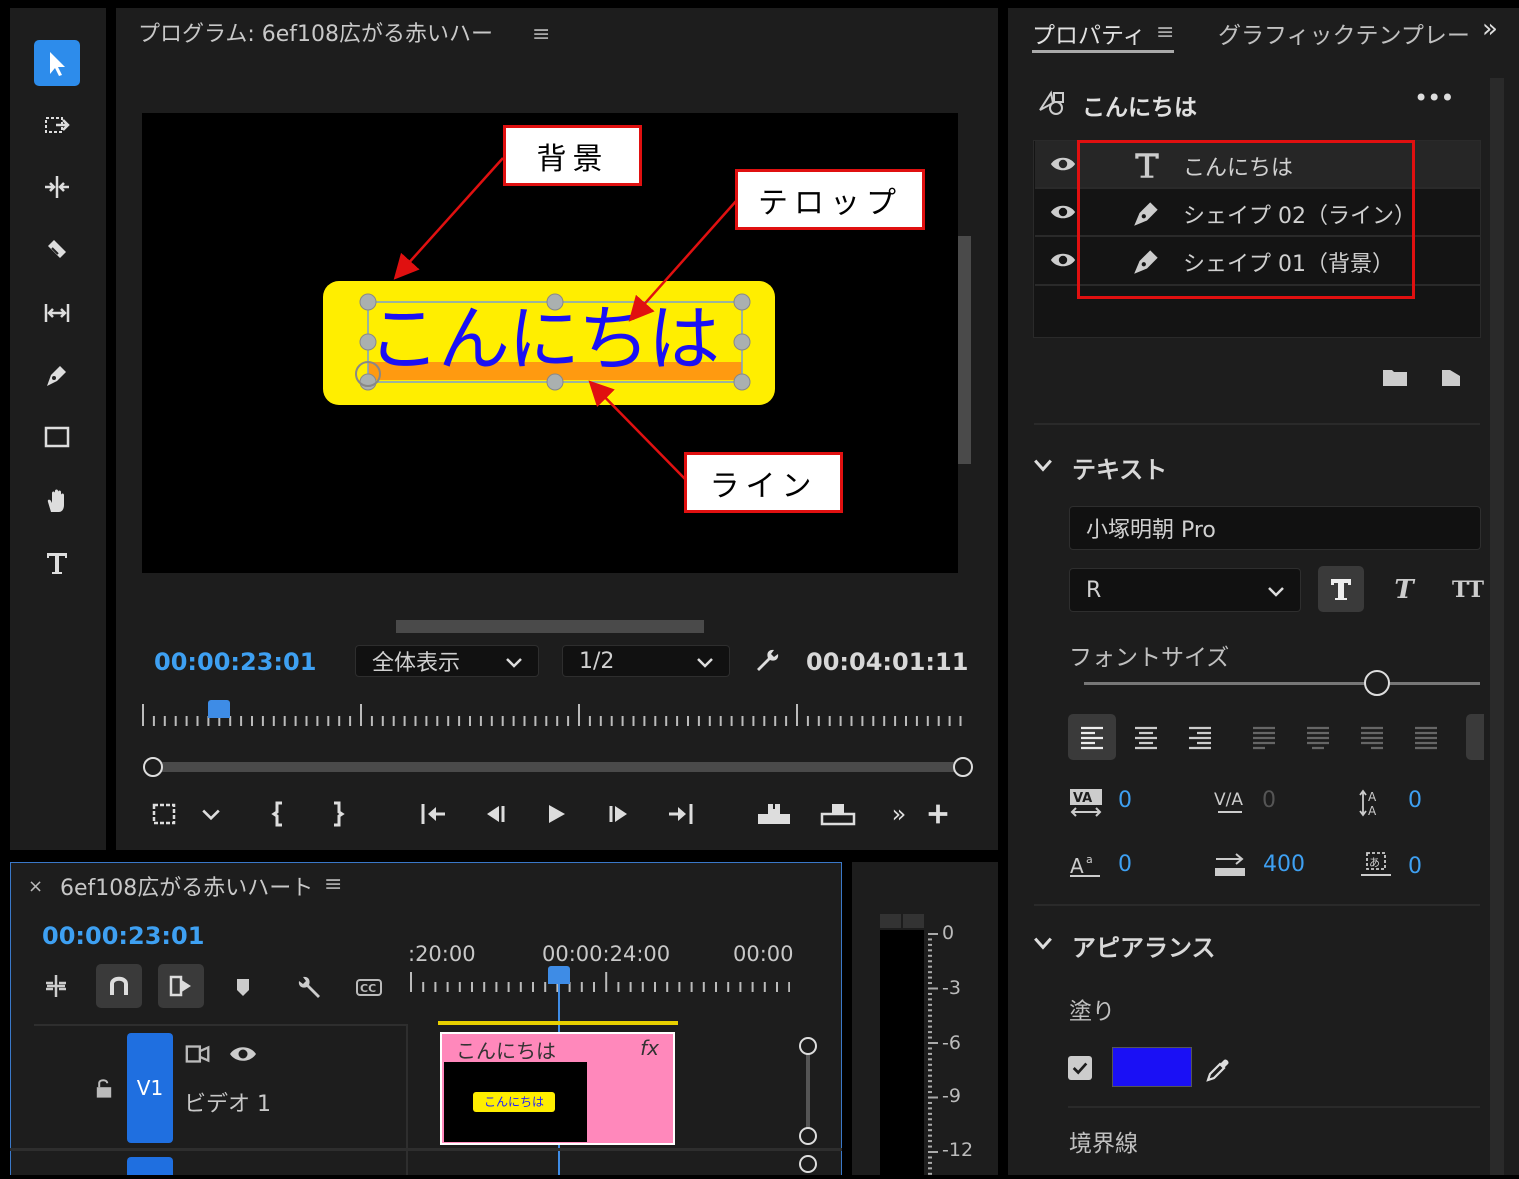 The width and height of the screenshot is (1519, 1179). What do you see at coordinates (119, 986) in the screenshot?
I see `snap-icon` at bounding box center [119, 986].